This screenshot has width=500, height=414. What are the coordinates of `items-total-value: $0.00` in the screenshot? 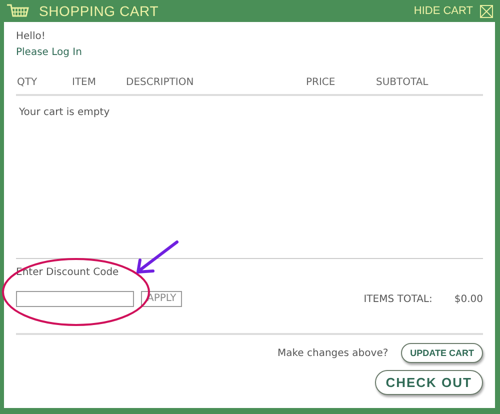 It's located at (468, 299).